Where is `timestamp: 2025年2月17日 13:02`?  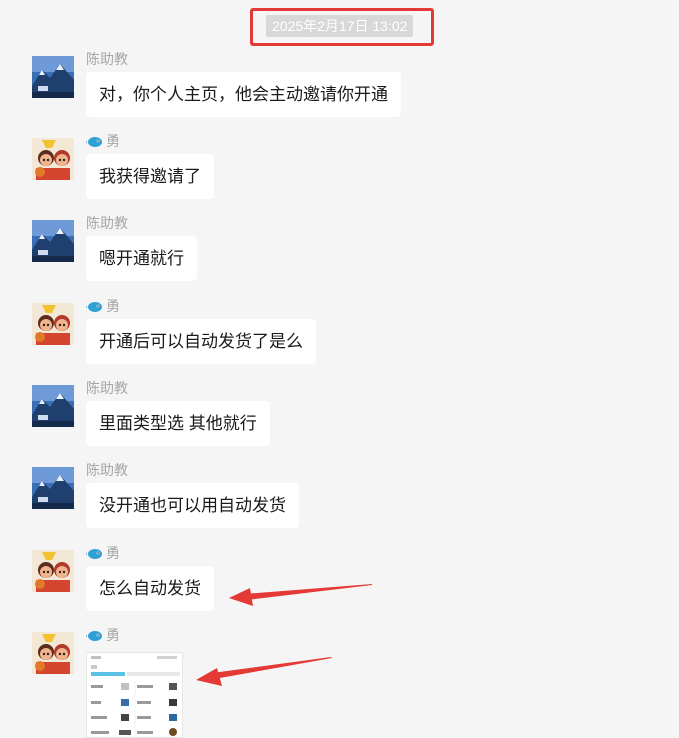 timestamp: 2025年2月17日 13:02 is located at coordinates (340, 26).